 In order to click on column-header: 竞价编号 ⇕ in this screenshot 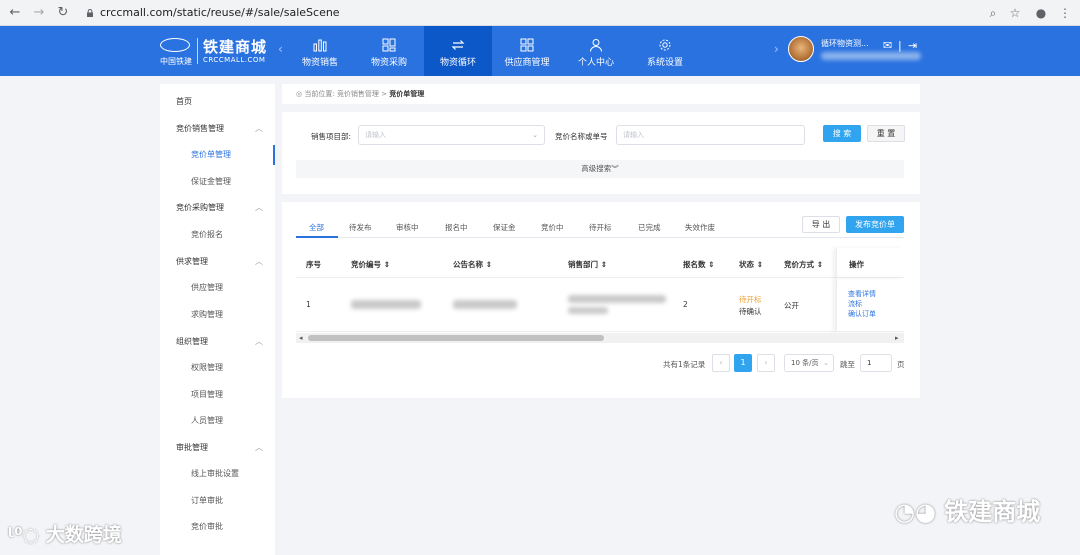, I will do `click(370, 264)`.